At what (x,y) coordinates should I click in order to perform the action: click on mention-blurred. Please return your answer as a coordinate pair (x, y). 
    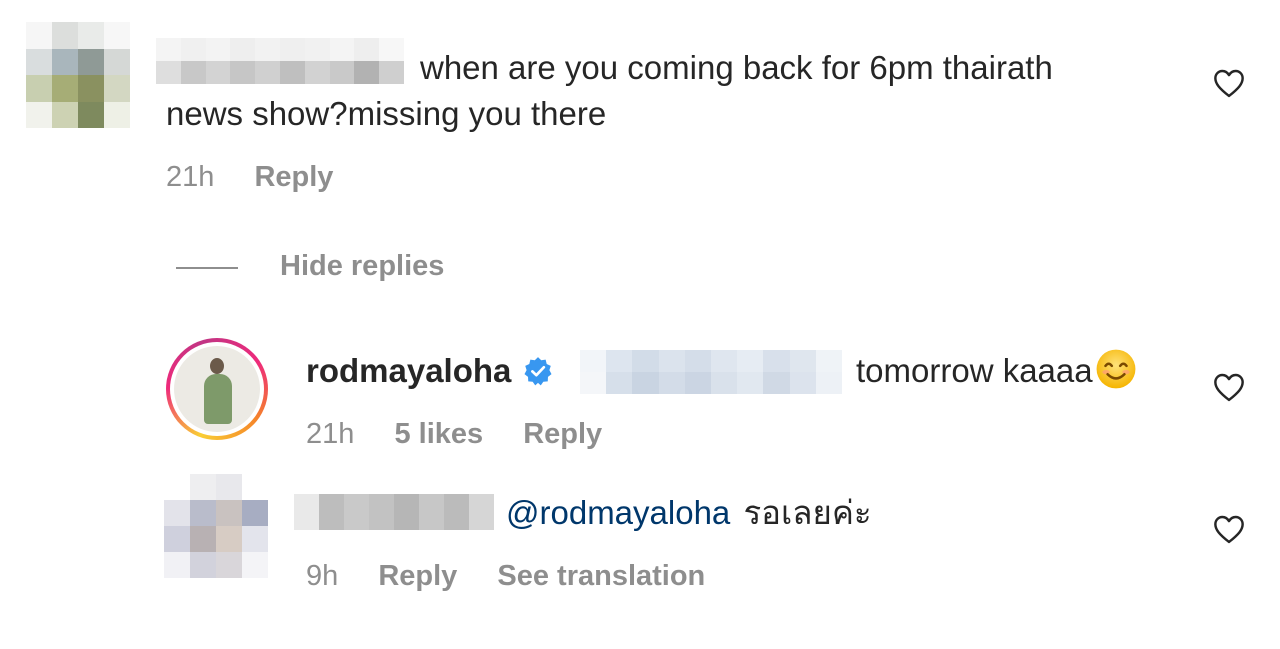
    Looking at the image, I should click on (711, 372).